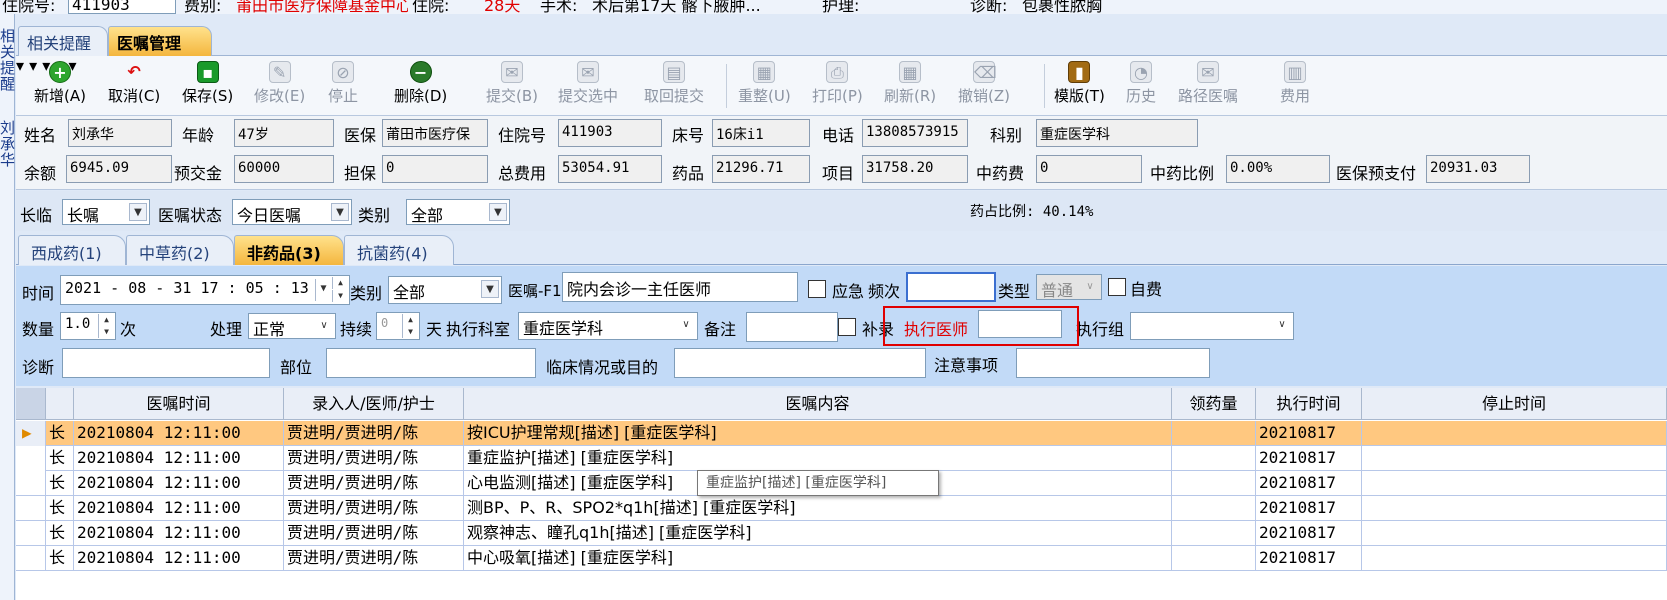 This screenshot has width=1667, height=600. Describe the element at coordinates (764, 96) in the screenshot. I see `reorganize-button-label: 重整(U)` at that location.